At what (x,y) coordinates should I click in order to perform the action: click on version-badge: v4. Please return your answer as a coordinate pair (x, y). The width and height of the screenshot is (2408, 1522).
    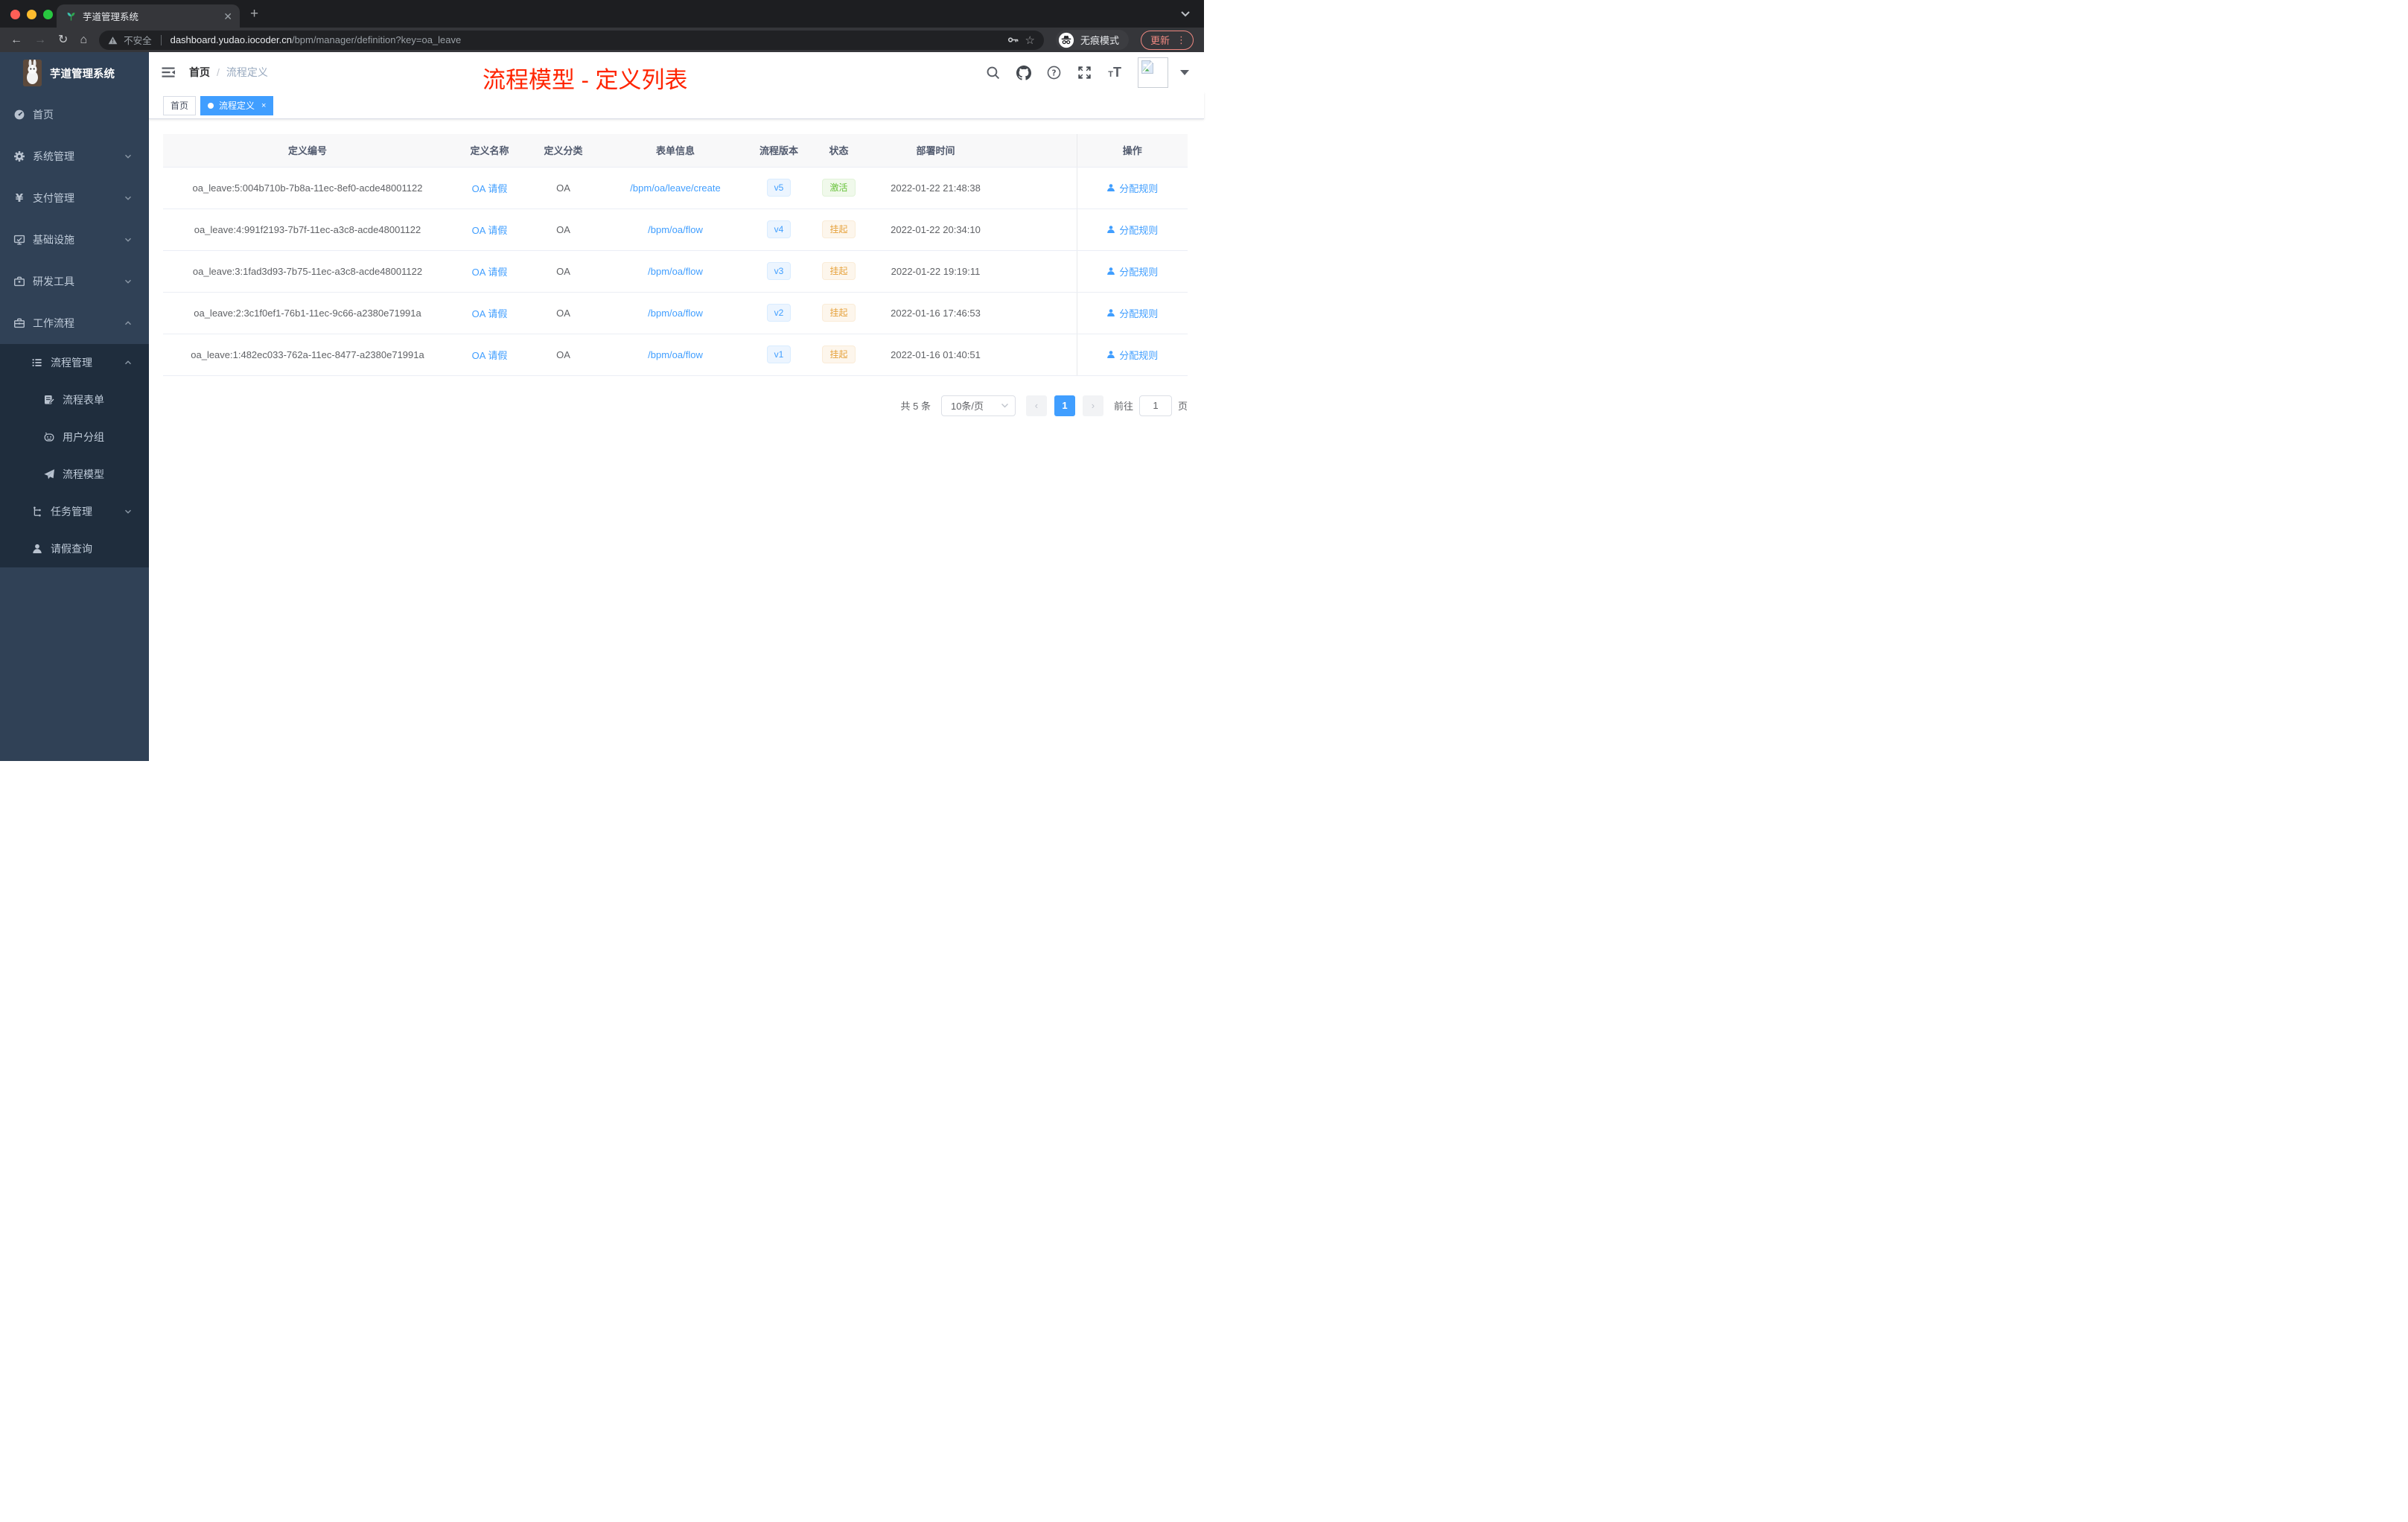
    Looking at the image, I should click on (778, 229).